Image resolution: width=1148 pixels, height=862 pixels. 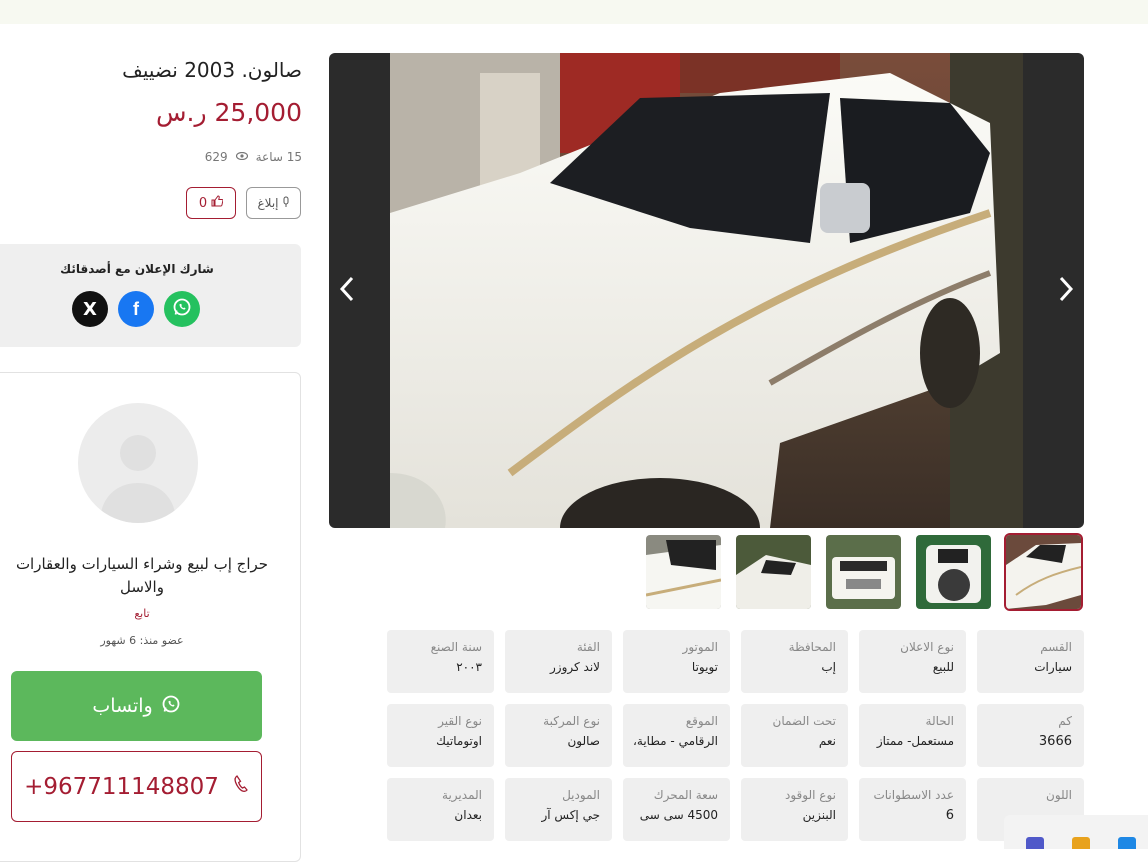 What do you see at coordinates (1076, 832) in the screenshot?
I see `taskbar-fragment` at bounding box center [1076, 832].